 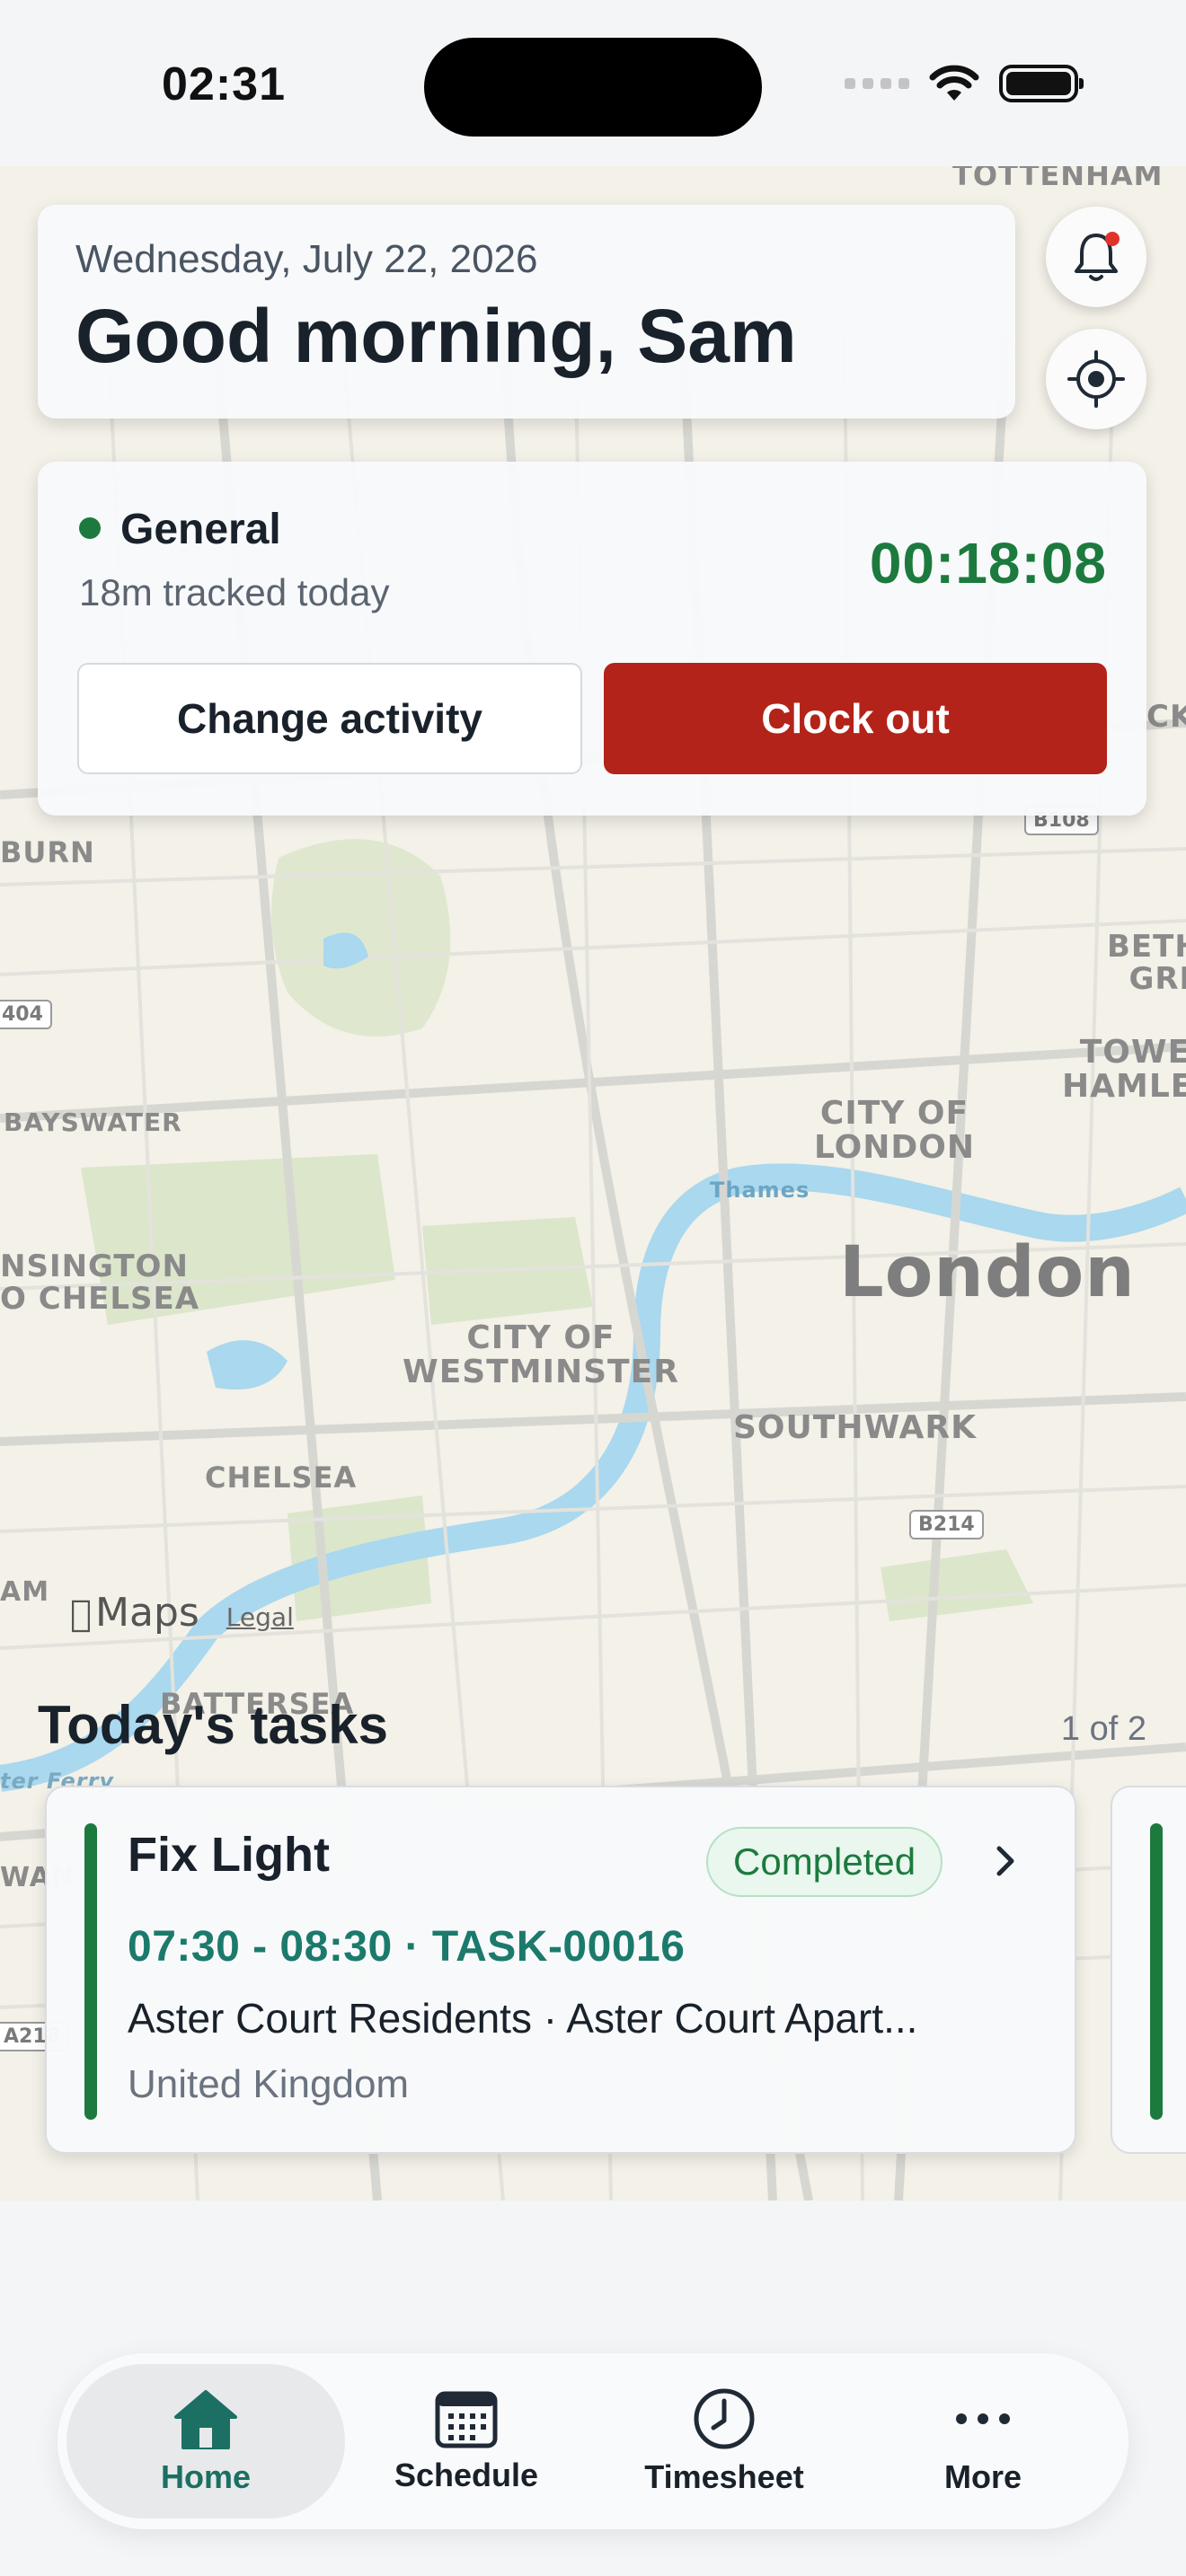 I want to click on more-dots-icon, so click(x=983, y=2418).